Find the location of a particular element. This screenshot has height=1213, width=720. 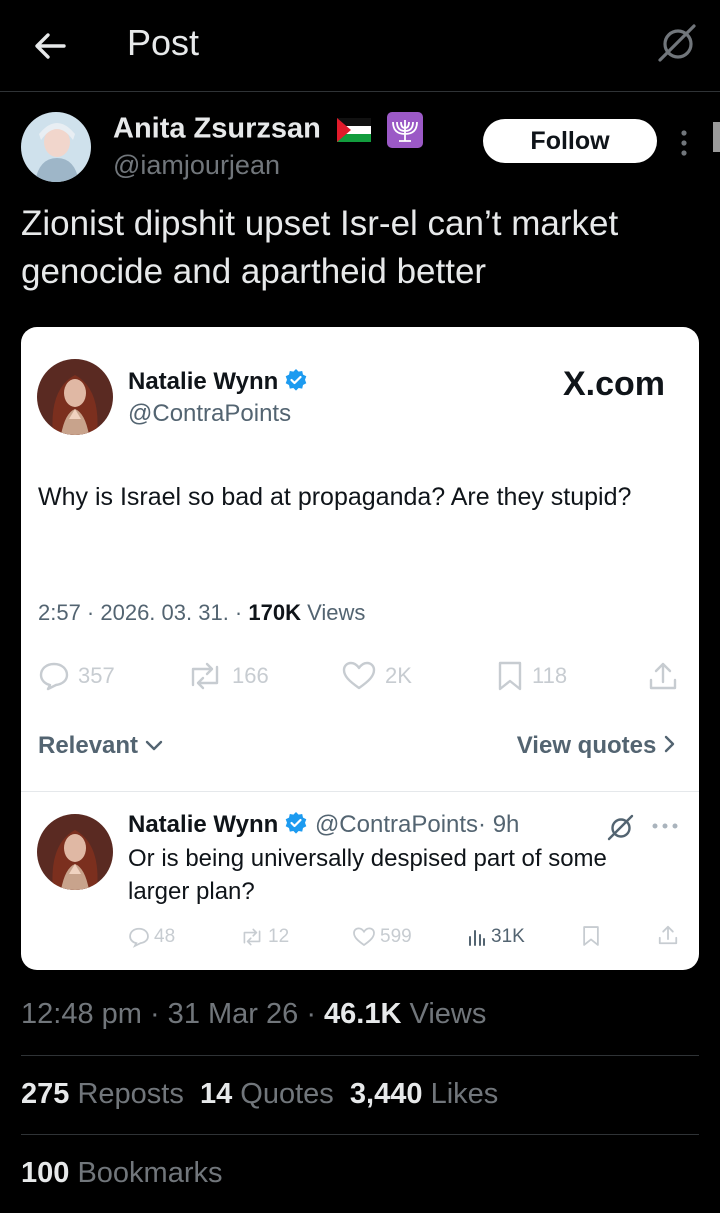

reply-age: · 9h is located at coordinates (499, 824).